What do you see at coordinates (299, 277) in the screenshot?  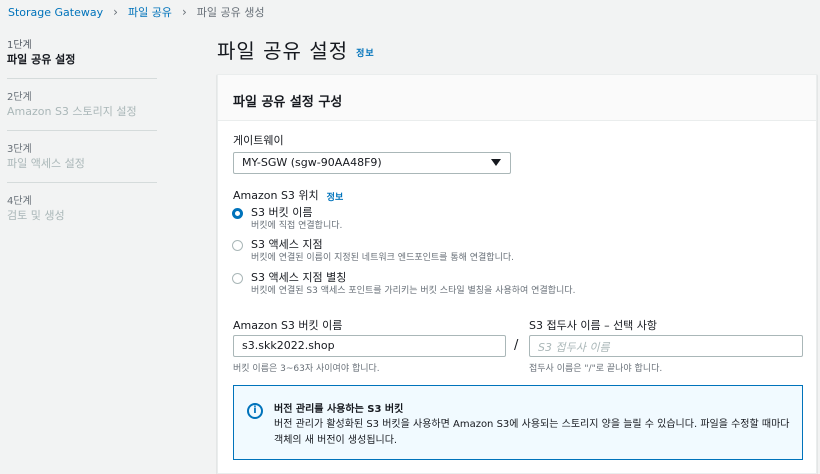 I see `radio-title: S3 액세스 지점 별칭` at bounding box center [299, 277].